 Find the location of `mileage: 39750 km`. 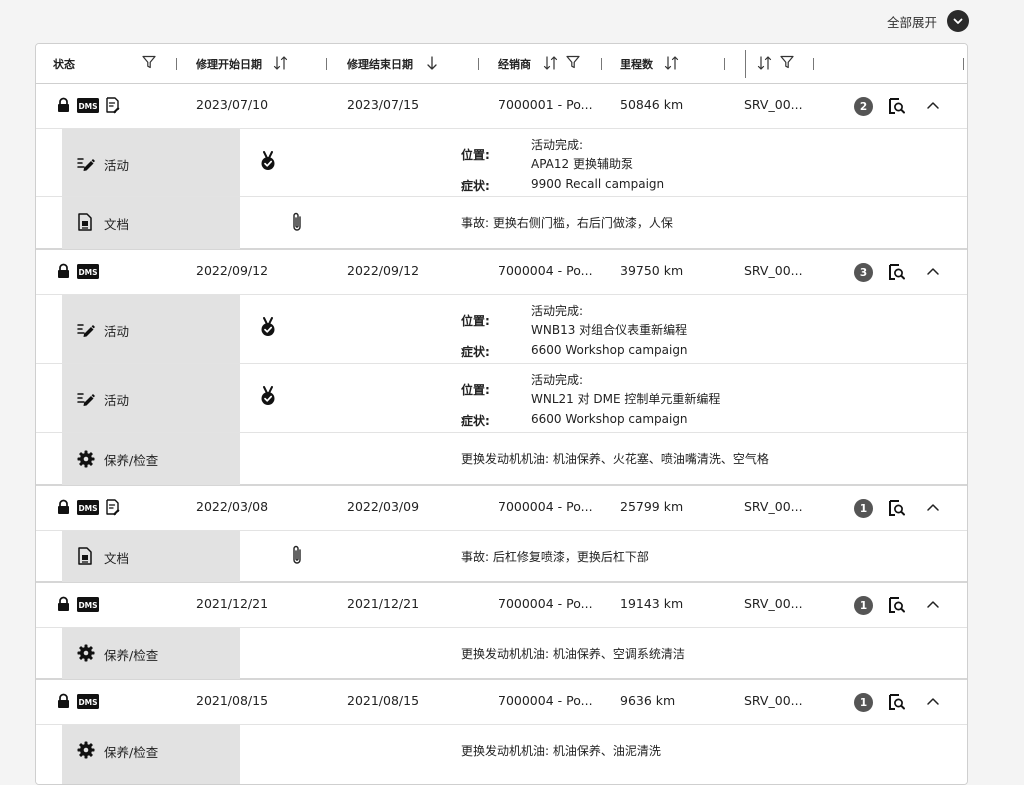

mileage: 39750 km is located at coordinates (652, 270).